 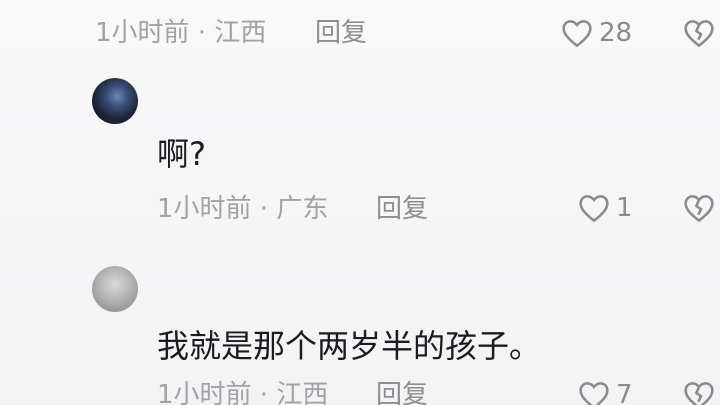 What do you see at coordinates (402, 393) in the screenshot?
I see `reply-button-3: 回复` at bounding box center [402, 393].